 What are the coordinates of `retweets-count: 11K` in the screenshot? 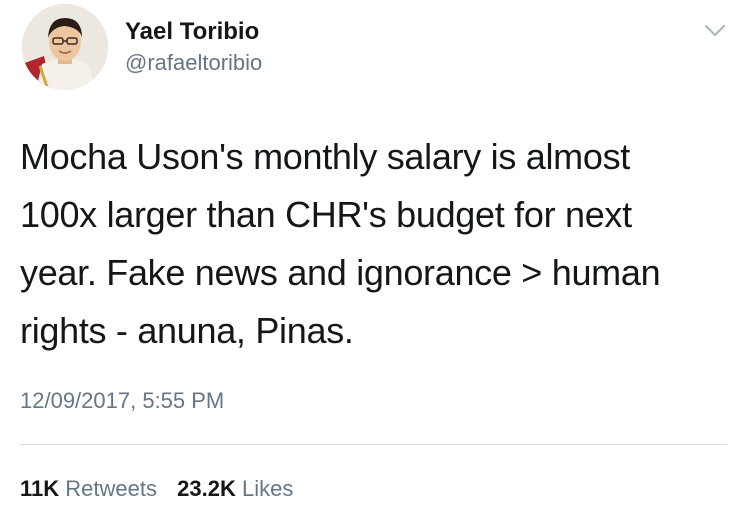 It's located at (40, 488).